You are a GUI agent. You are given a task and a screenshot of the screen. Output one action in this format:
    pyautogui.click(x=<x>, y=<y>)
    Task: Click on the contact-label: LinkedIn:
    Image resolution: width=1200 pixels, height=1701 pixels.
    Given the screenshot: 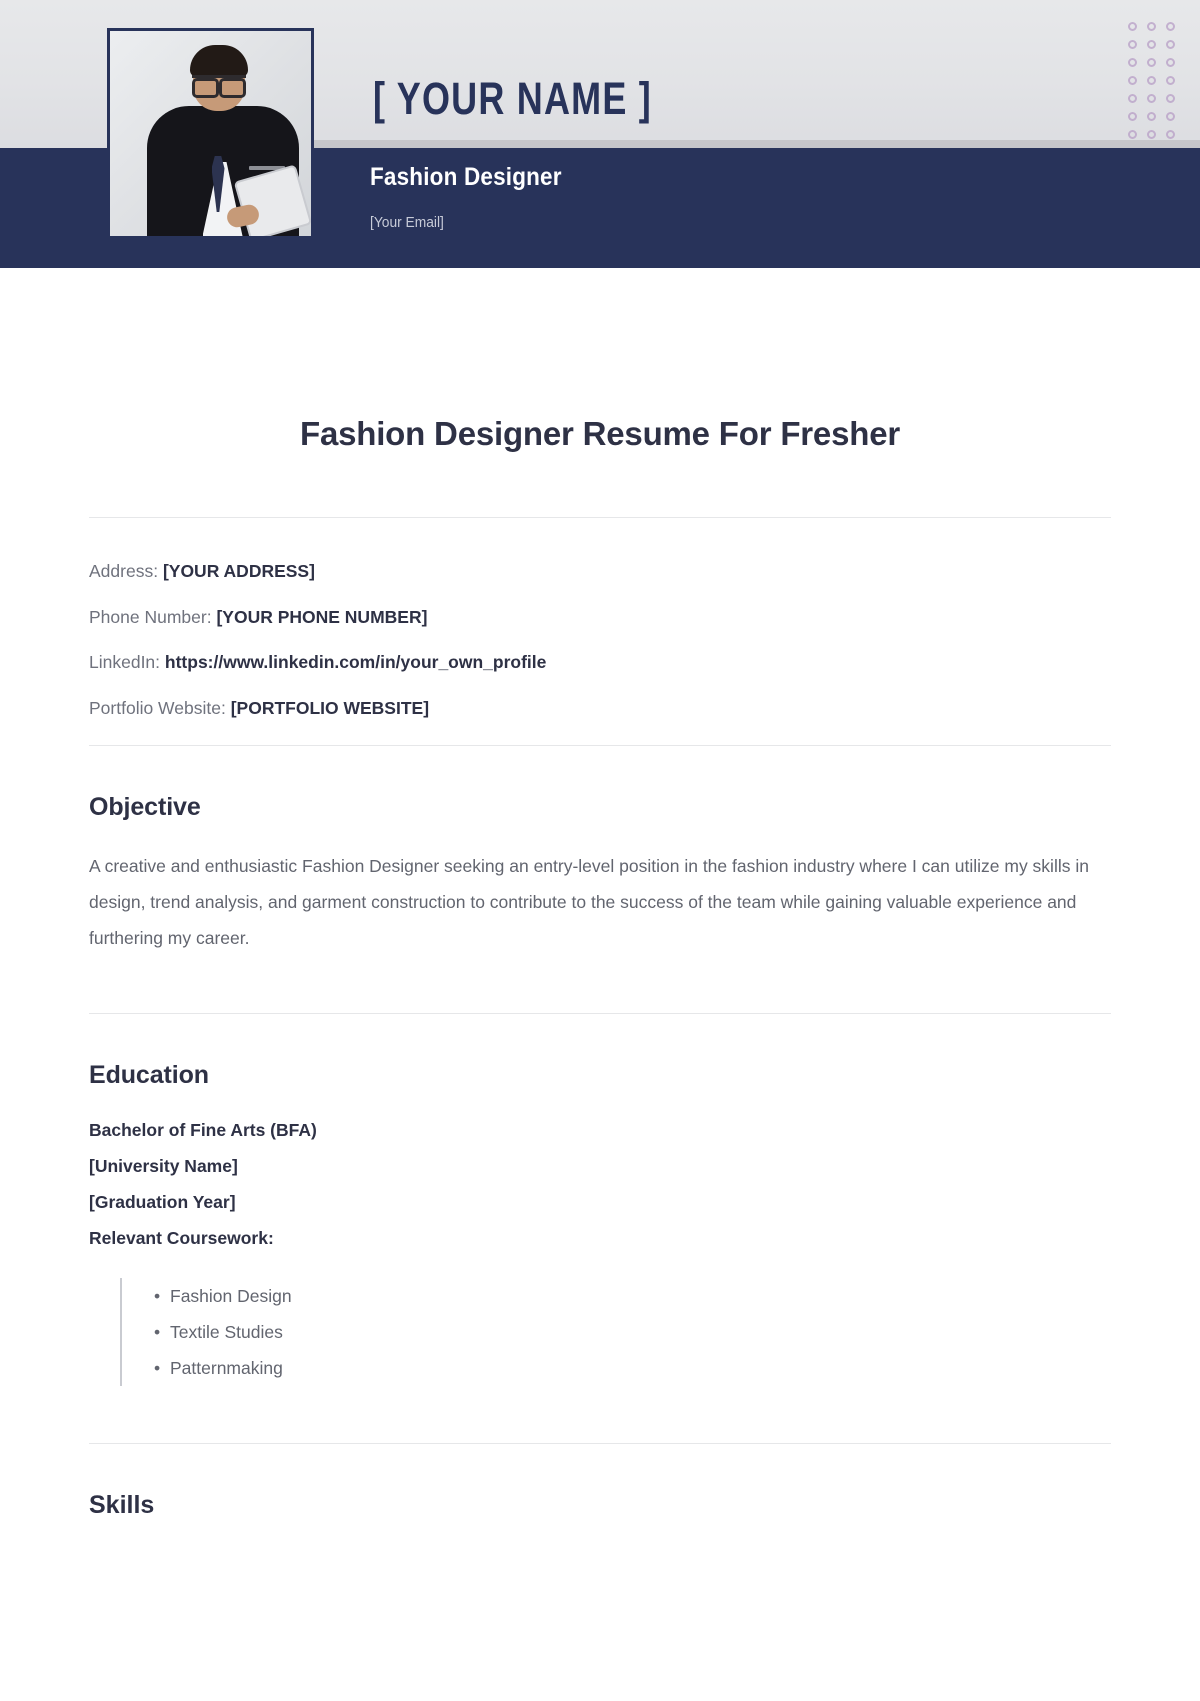 What is the action you would take?
    pyautogui.click(x=125, y=662)
    